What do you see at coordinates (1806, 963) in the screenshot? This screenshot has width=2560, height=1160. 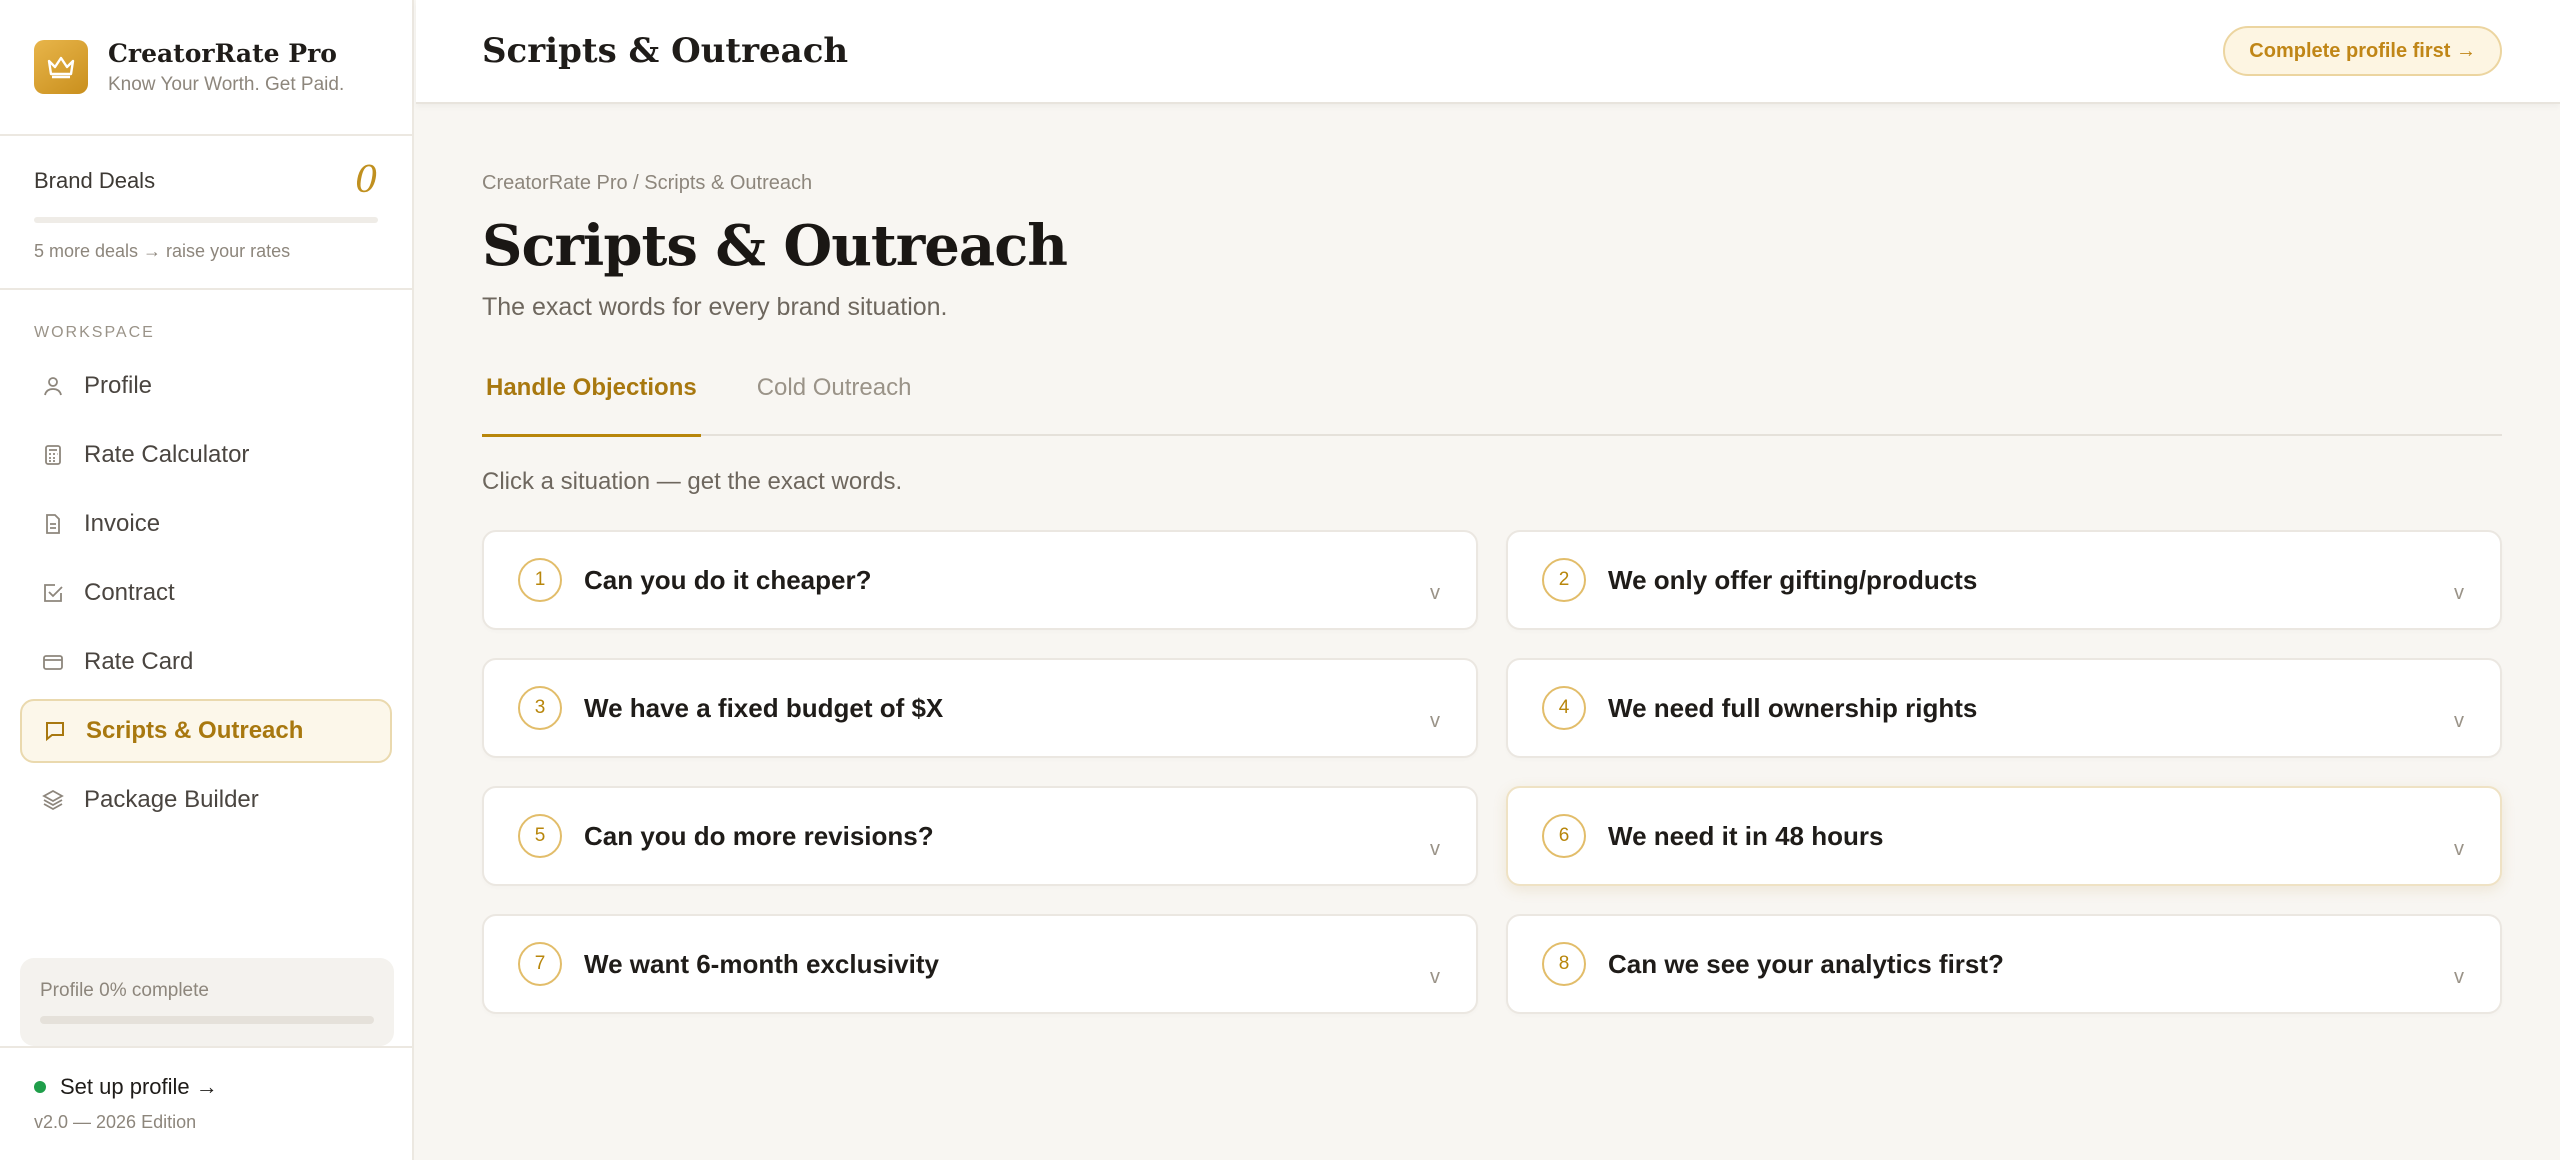 I see `situation-text: Can we see your analytics first?` at bounding box center [1806, 963].